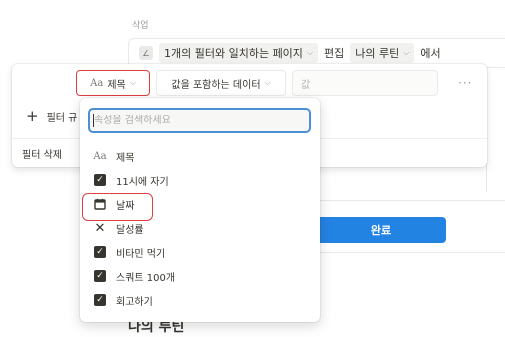 The width and height of the screenshot is (505, 337). I want to click on suffix-label: 에서, so click(430, 53).